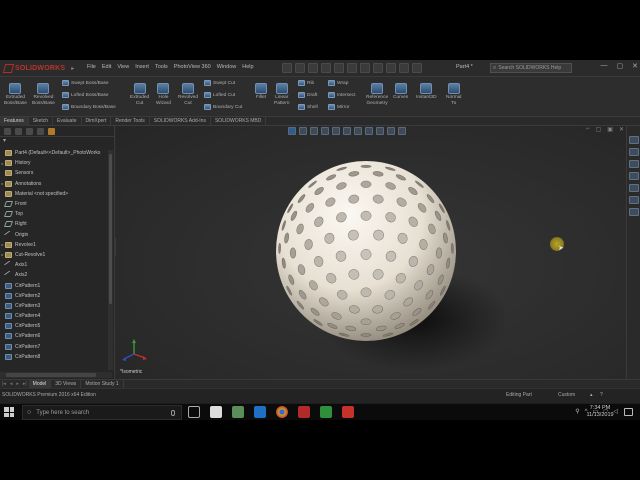 Image resolution: width=640 pixels, height=480 pixels. What do you see at coordinates (161, 67) in the screenshot?
I see `menu-tools: Tools` at bounding box center [161, 67].